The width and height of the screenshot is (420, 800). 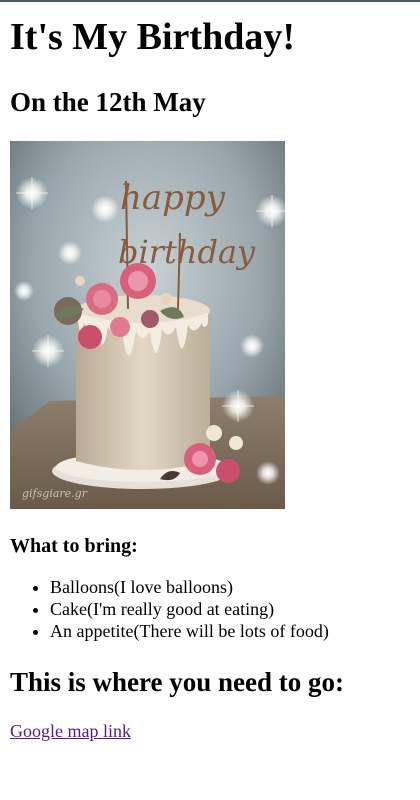 What do you see at coordinates (230, 631) in the screenshot?
I see `bring-list-item: An appetite(There will be lots of food)` at bounding box center [230, 631].